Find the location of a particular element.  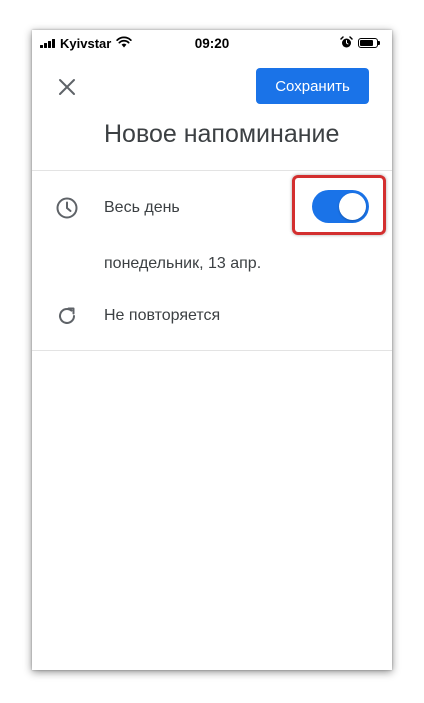

status-bar: Kyivstar 09:20 is located at coordinates (212, 44).